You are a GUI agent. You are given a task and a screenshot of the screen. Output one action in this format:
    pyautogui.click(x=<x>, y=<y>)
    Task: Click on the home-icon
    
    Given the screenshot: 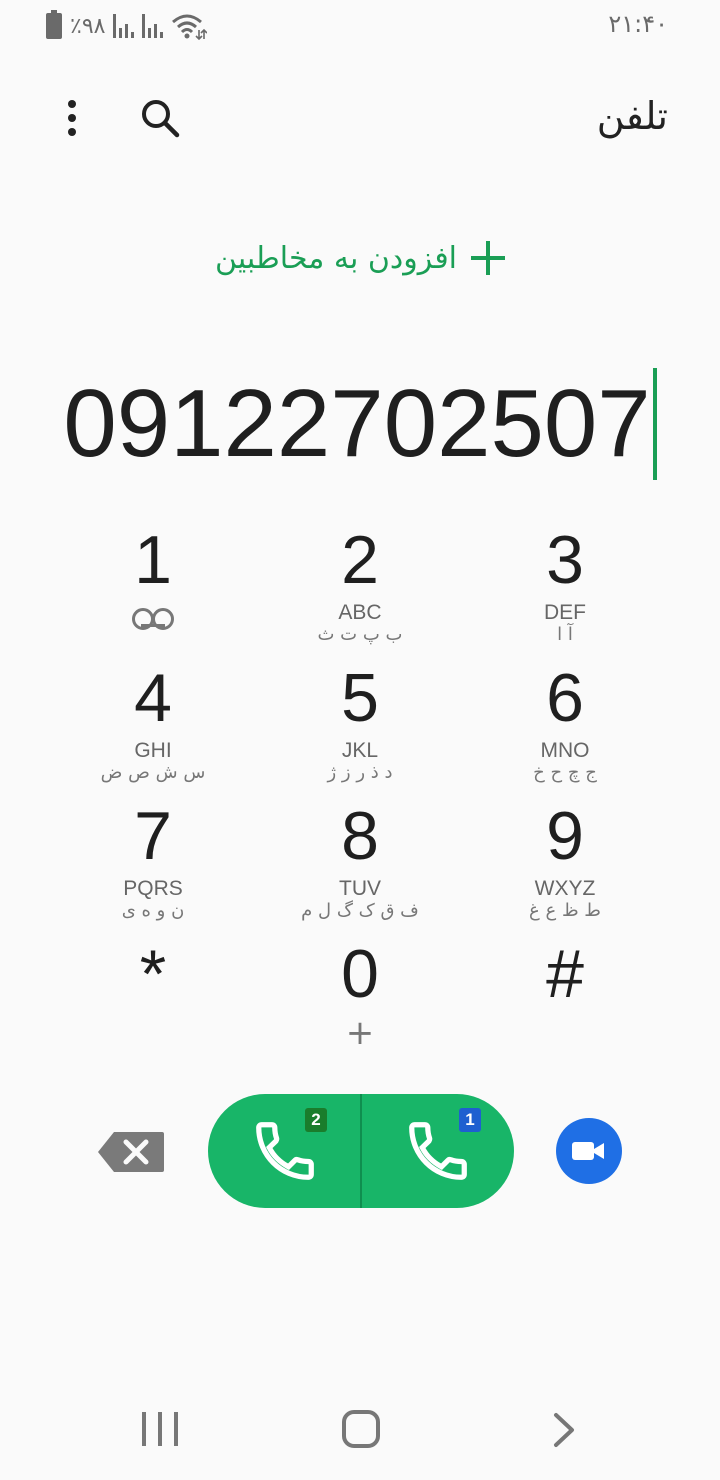 What is the action you would take?
    pyautogui.click(x=361, y=1429)
    